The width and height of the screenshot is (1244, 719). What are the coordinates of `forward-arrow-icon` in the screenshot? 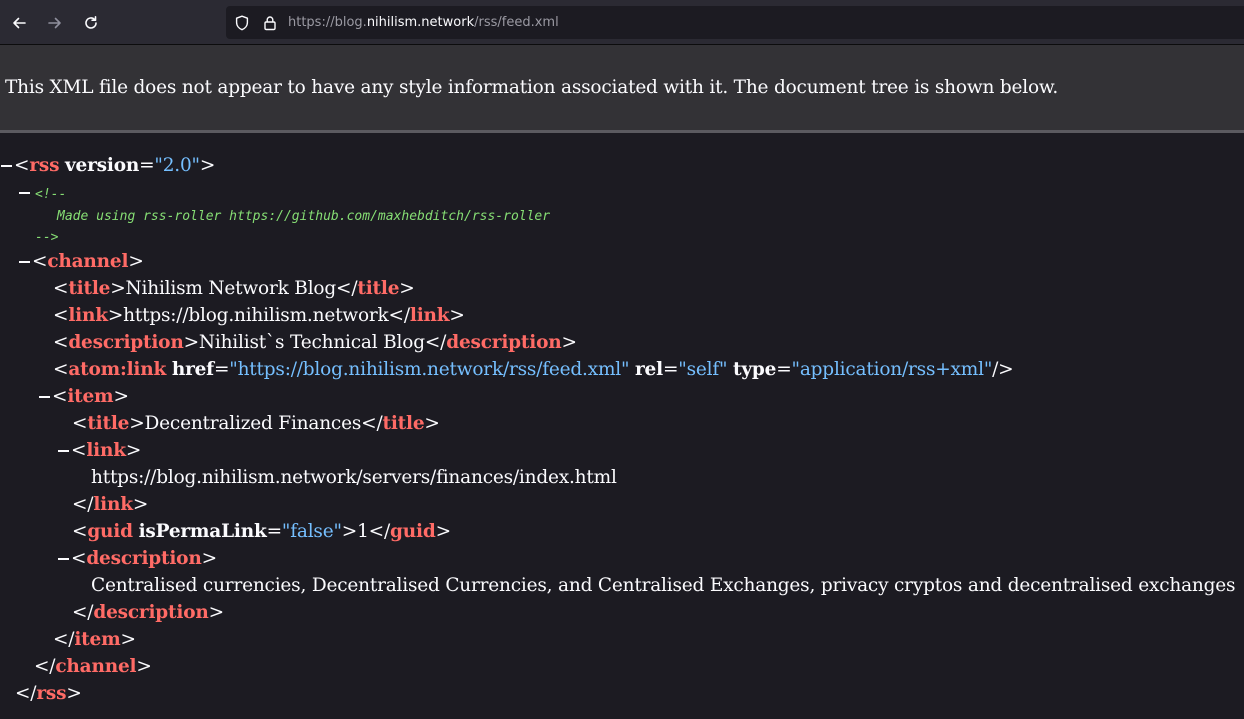 It's located at (54, 23).